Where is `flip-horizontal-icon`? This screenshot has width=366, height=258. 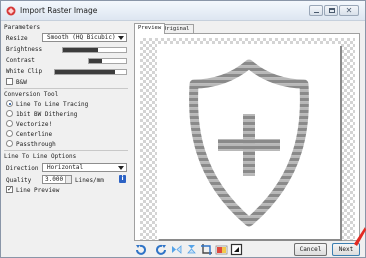 flip-horizontal-icon is located at coordinates (176, 249).